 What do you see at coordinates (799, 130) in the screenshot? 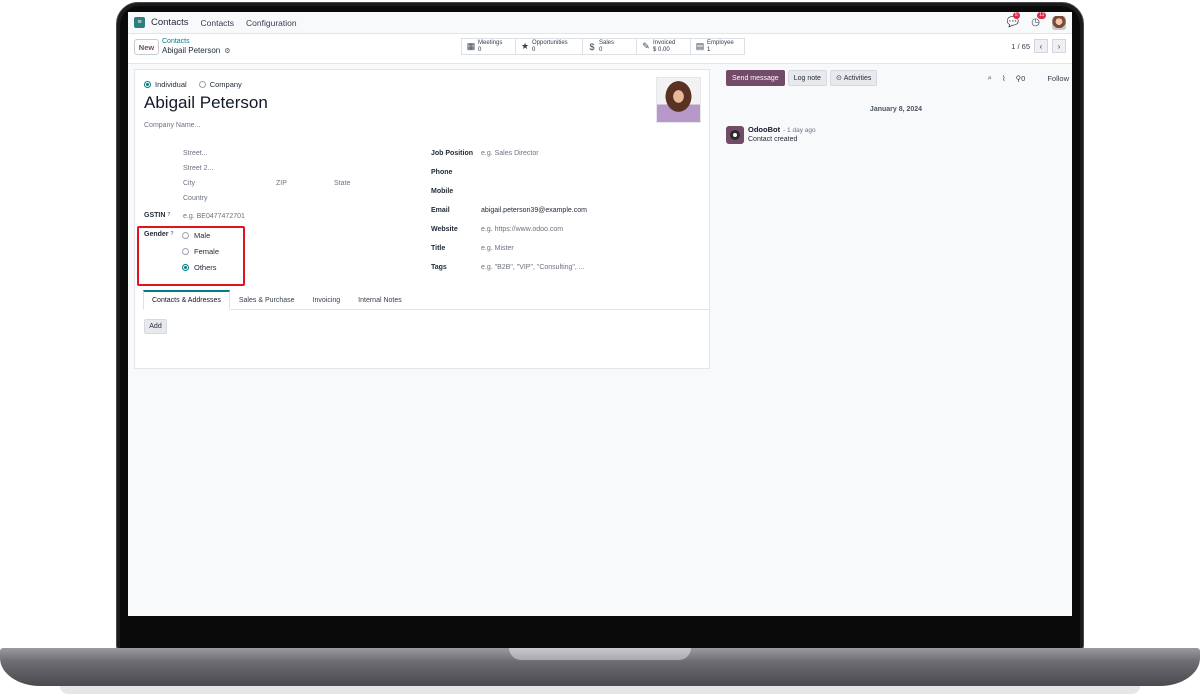
I see `message-time: - 1 day ago` at bounding box center [799, 130].